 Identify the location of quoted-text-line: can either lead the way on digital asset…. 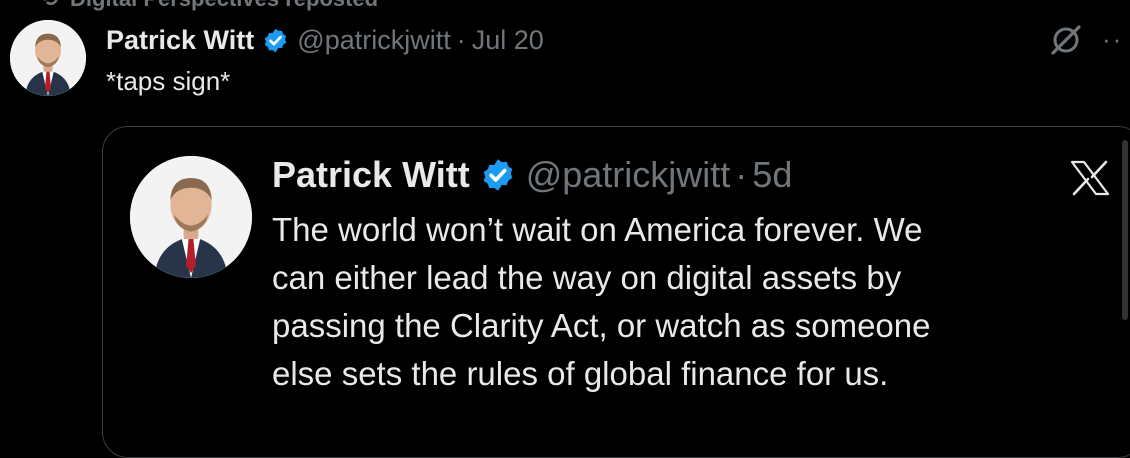
(587, 277).